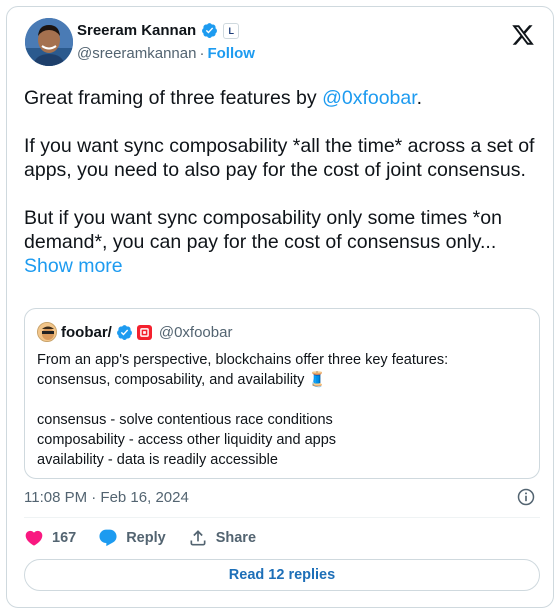 This screenshot has height=614, width=560. What do you see at coordinates (49, 42) in the screenshot?
I see `avatar` at bounding box center [49, 42].